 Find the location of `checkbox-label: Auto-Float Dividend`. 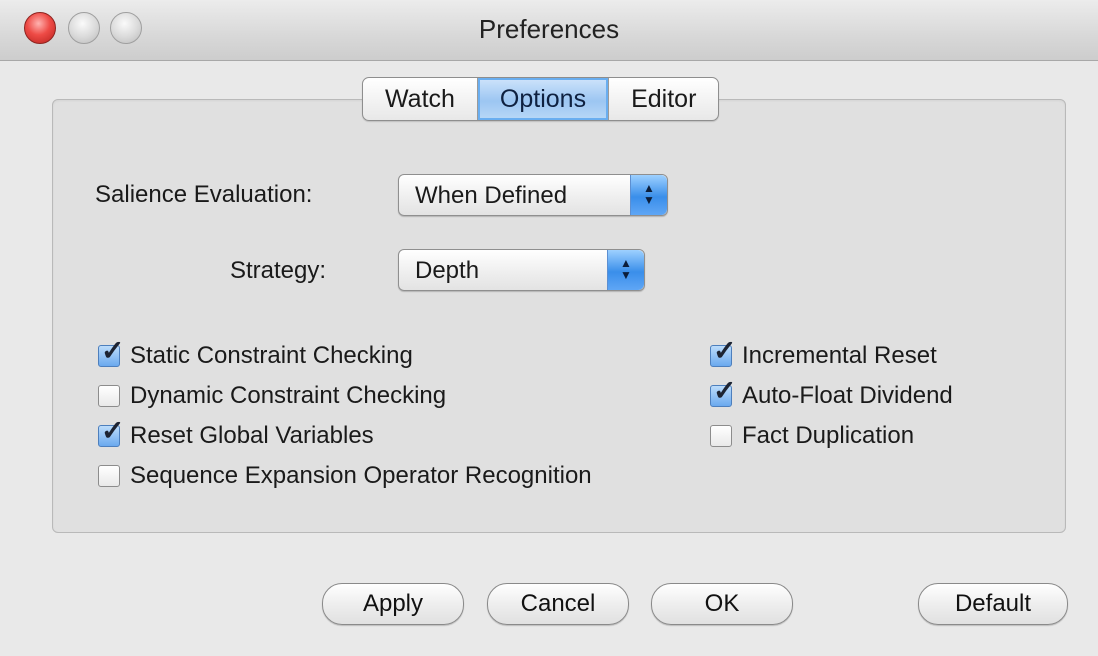

checkbox-label: Auto-Float Dividend is located at coordinates (847, 395).